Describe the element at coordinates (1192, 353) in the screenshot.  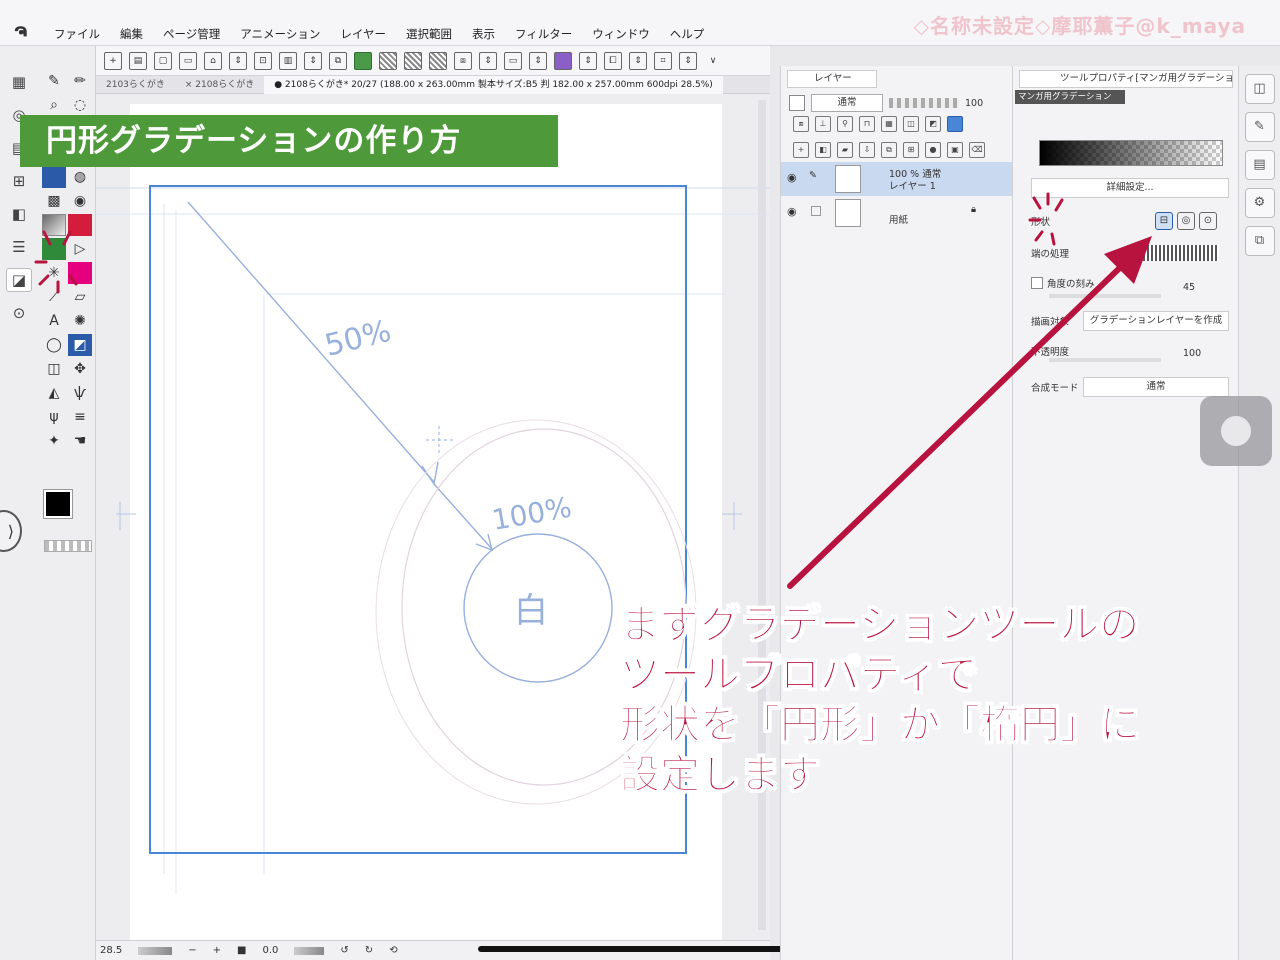
I see `opacity-value: 100` at that location.